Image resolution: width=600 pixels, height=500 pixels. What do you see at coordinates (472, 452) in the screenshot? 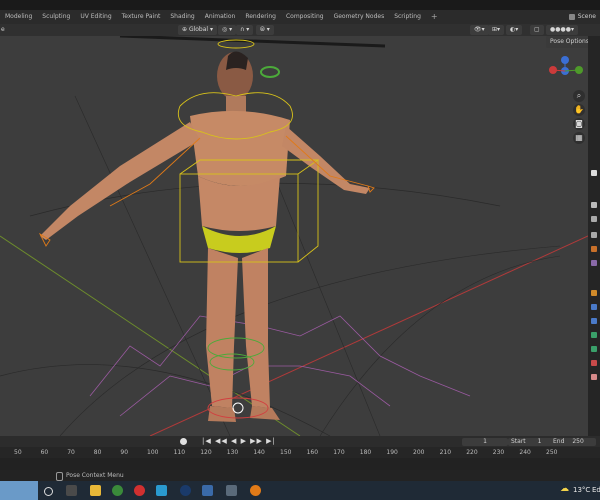
I see `frame-tick-label: 220` at bounding box center [472, 452].